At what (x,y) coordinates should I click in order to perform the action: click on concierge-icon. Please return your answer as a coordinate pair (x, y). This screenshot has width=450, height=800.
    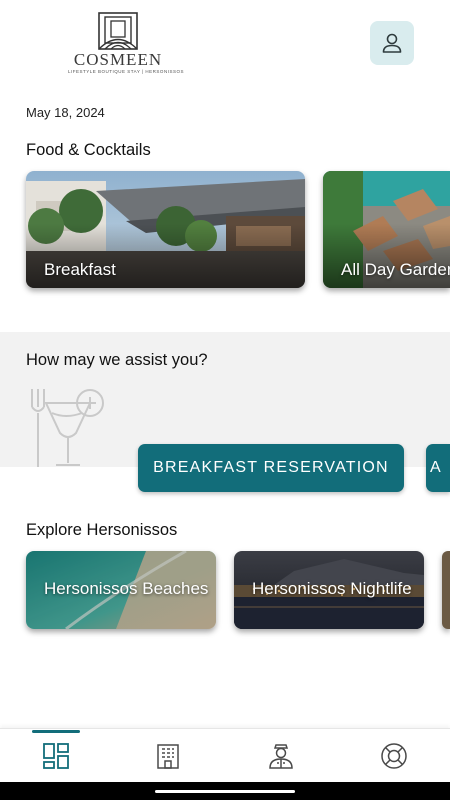
    Looking at the image, I should click on (281, 756).